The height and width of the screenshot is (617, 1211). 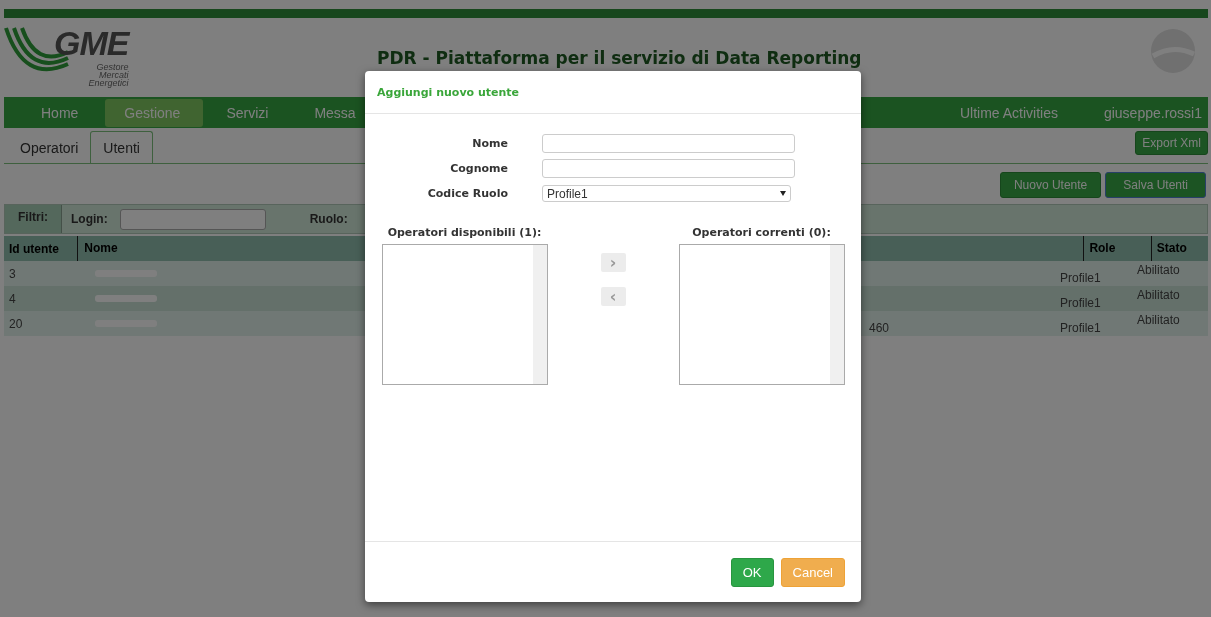 I want to click on table-cell-text: 3, so click(x=12, y=273).